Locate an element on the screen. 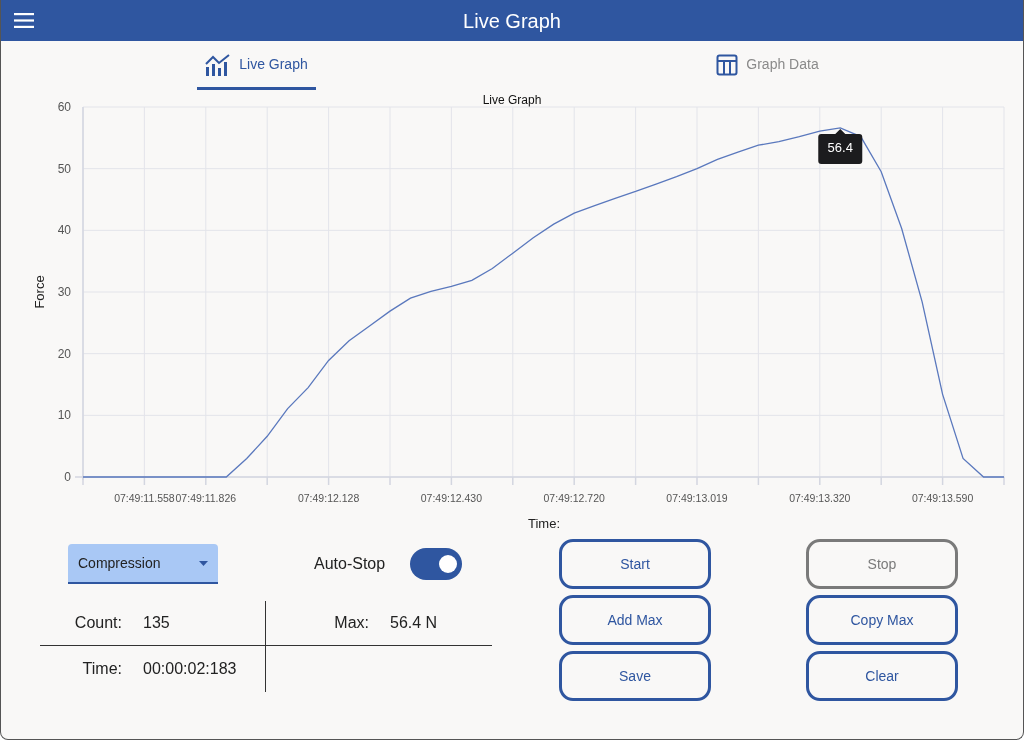 The width and height of the screenshot is (1024, 740). annotation: 56.4 is located at coordinates (840, 147).